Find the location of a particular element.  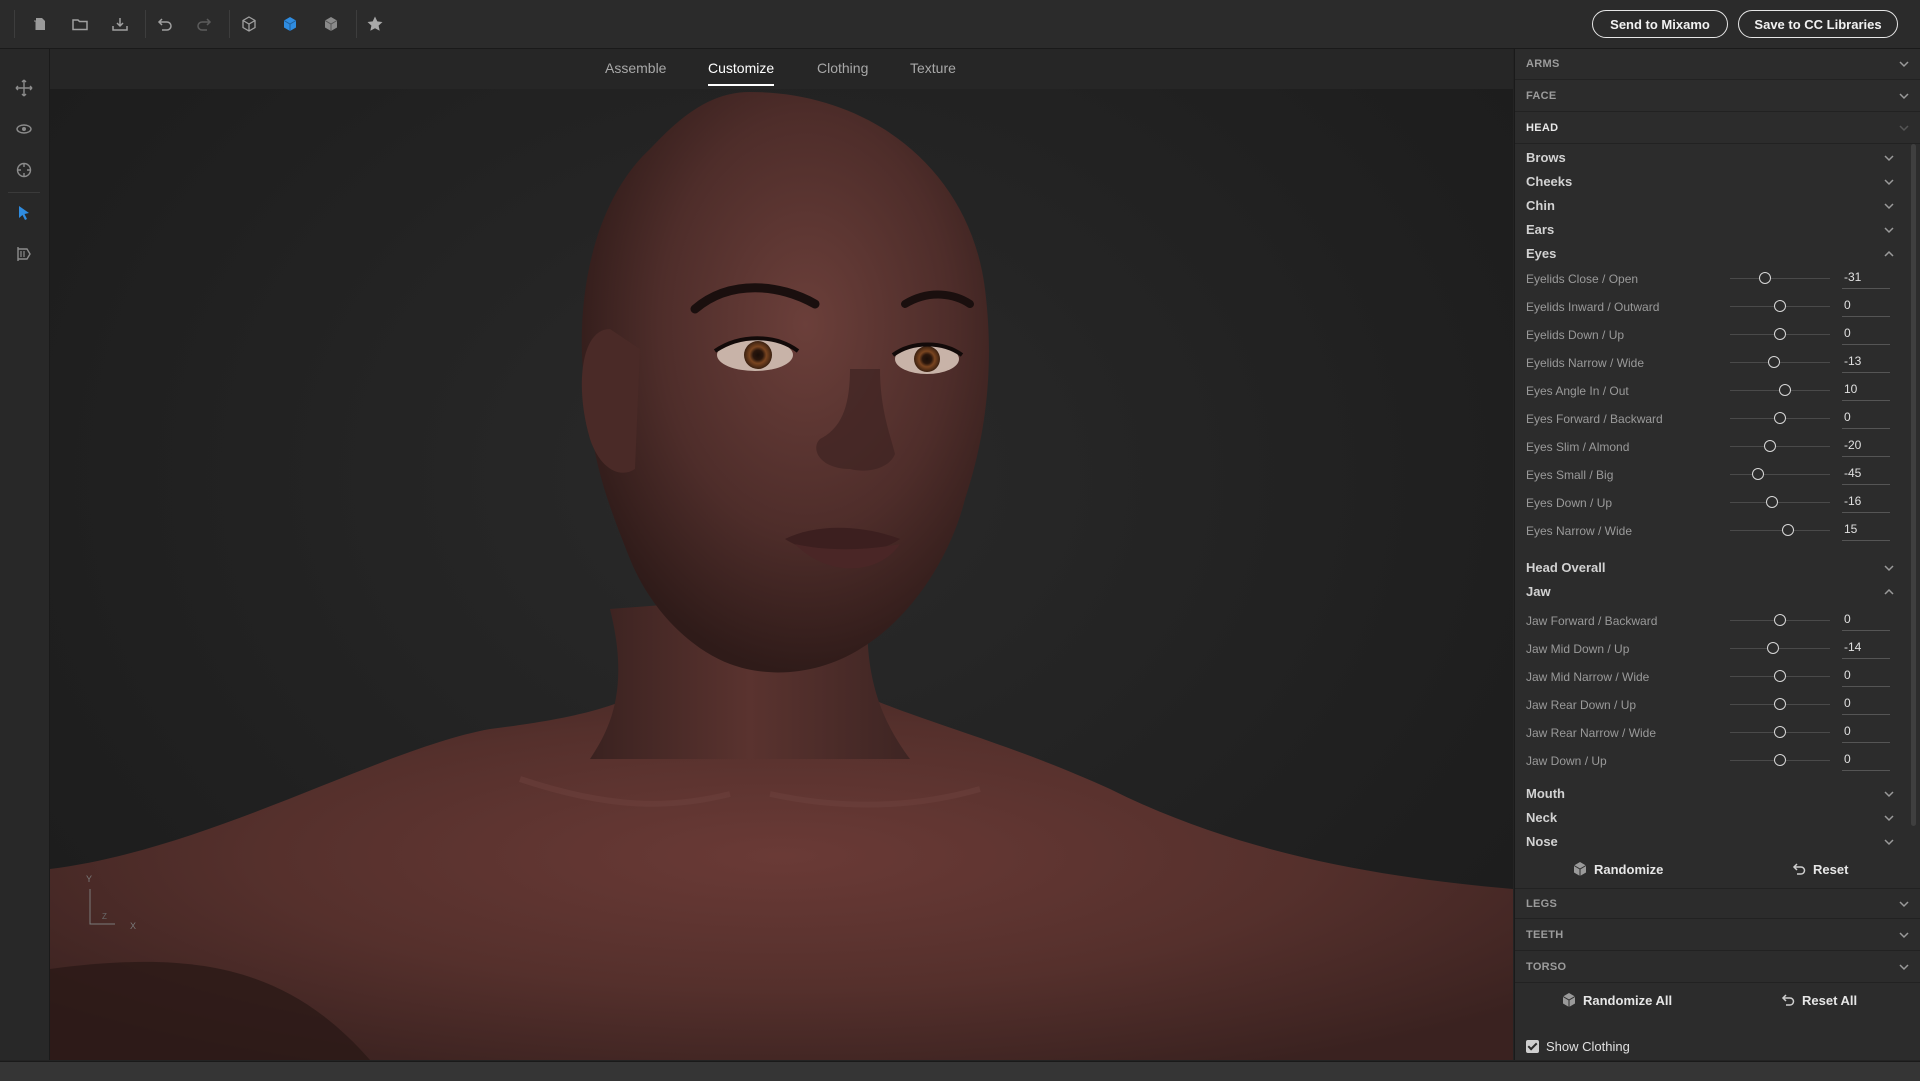

section-label: TORSO is located at coordinates (1546, 967).